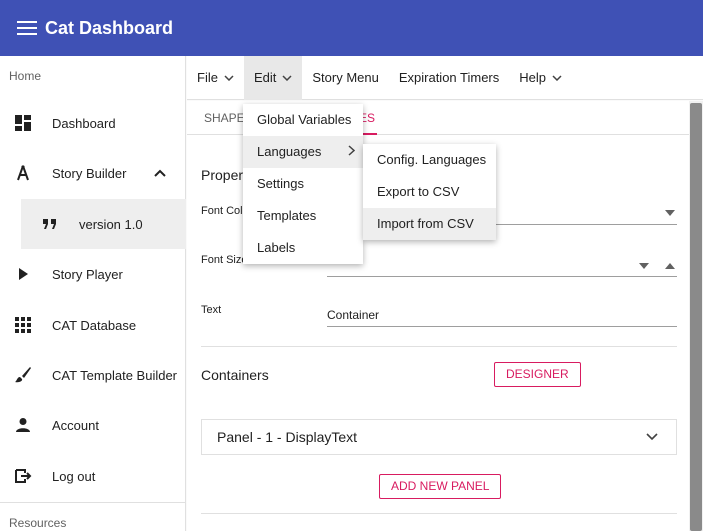 This screenshot has height=531, width=703. Describe the element at coordinates (93, 502) in the screenshot. I see `sidebar-divider` at that location.